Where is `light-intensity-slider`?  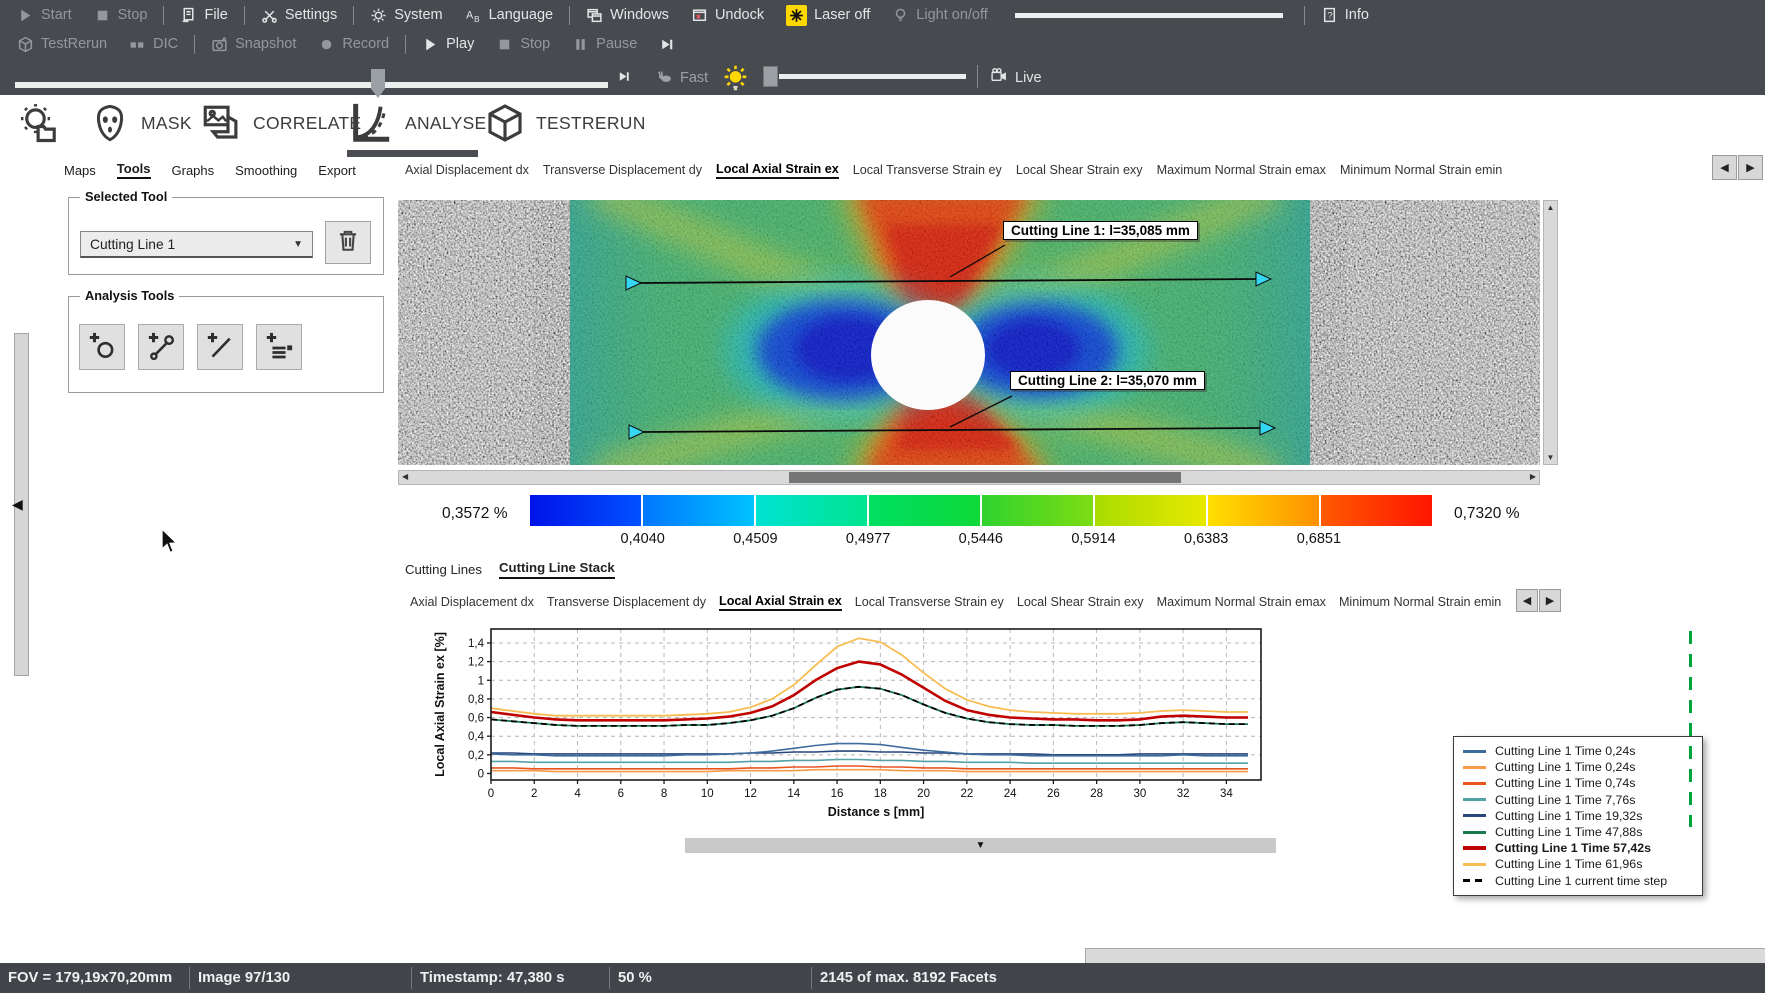 light-intensity-slider is located at coordinates (1148, 15).